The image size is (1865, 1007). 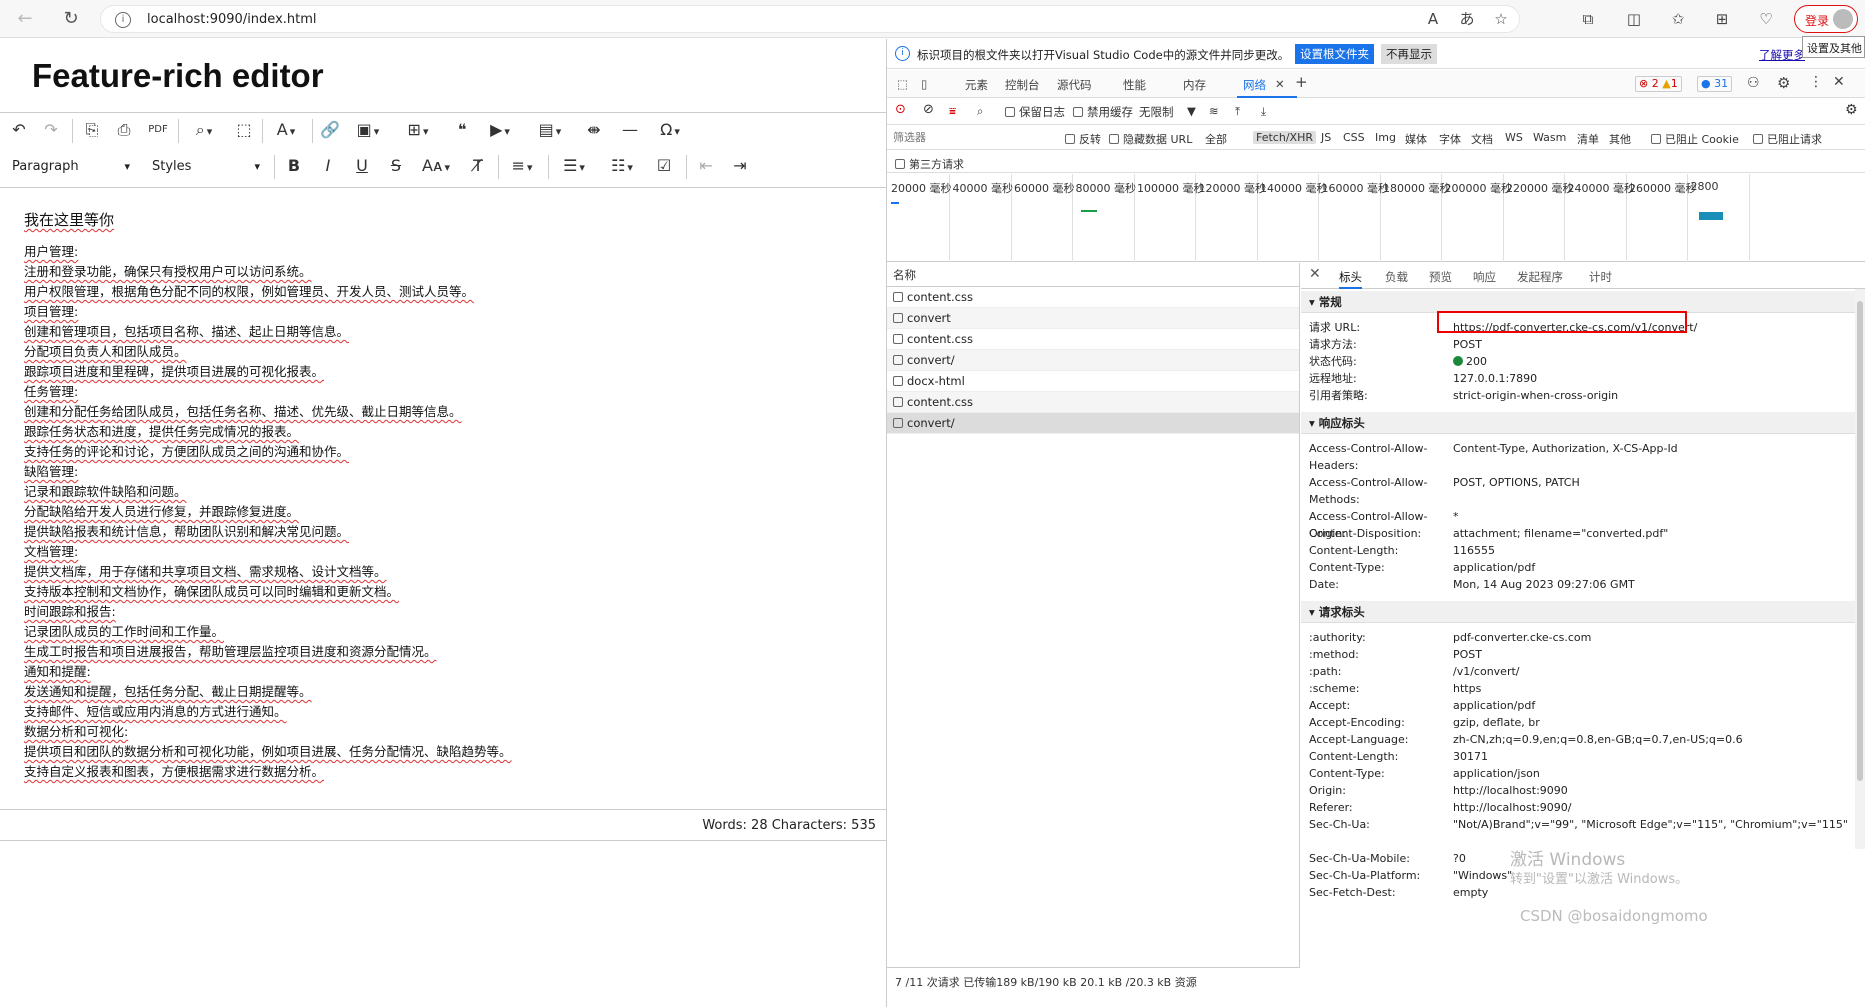 I want to click on tab-performance: 性能, so click(x=1134, y=85).